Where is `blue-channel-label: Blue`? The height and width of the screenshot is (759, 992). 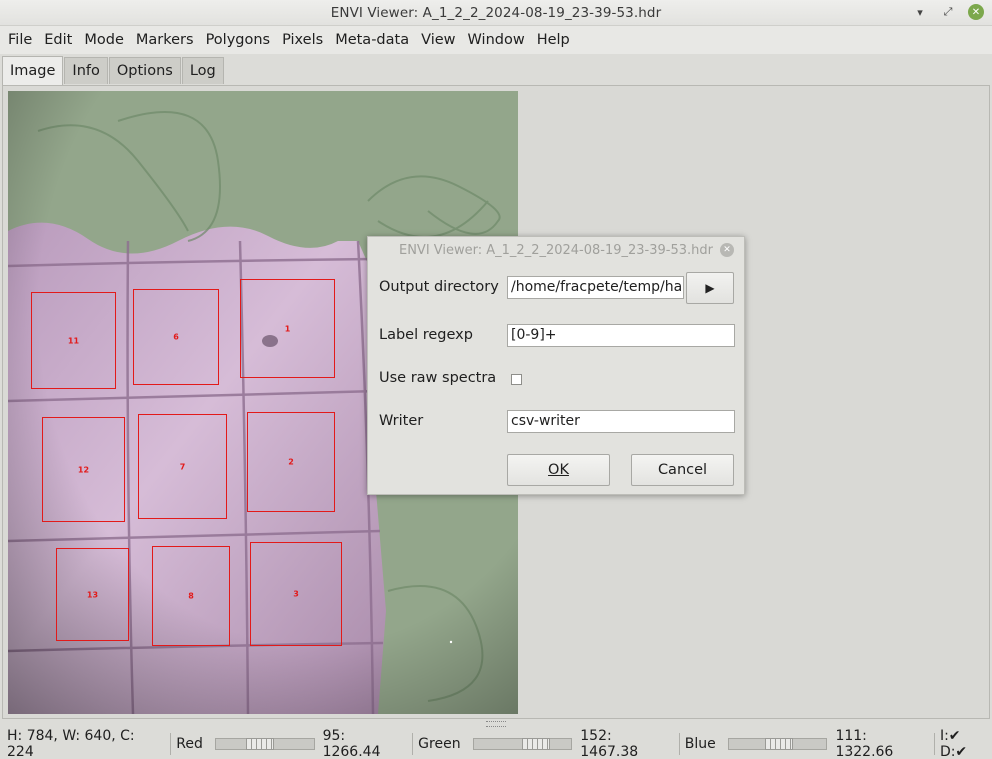
blue-channel-label: Blue is located at coordinates (700, 744).